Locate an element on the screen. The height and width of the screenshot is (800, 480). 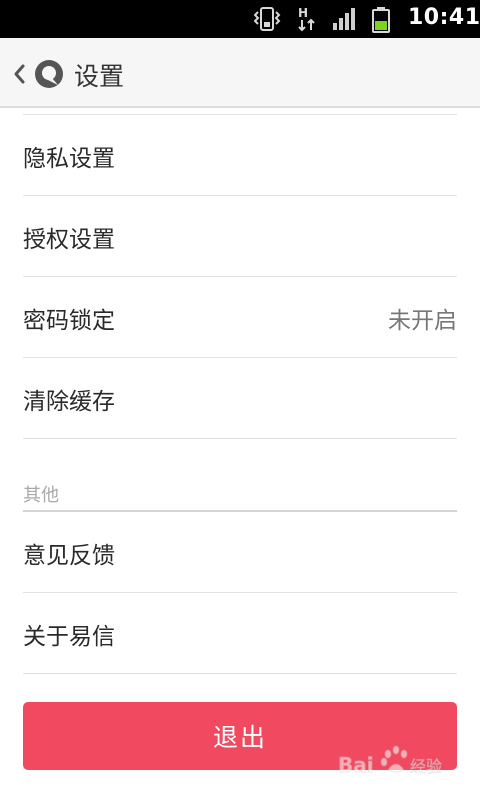
setting-row-authorization: 授权设置 is located at coordinates (240, 236).